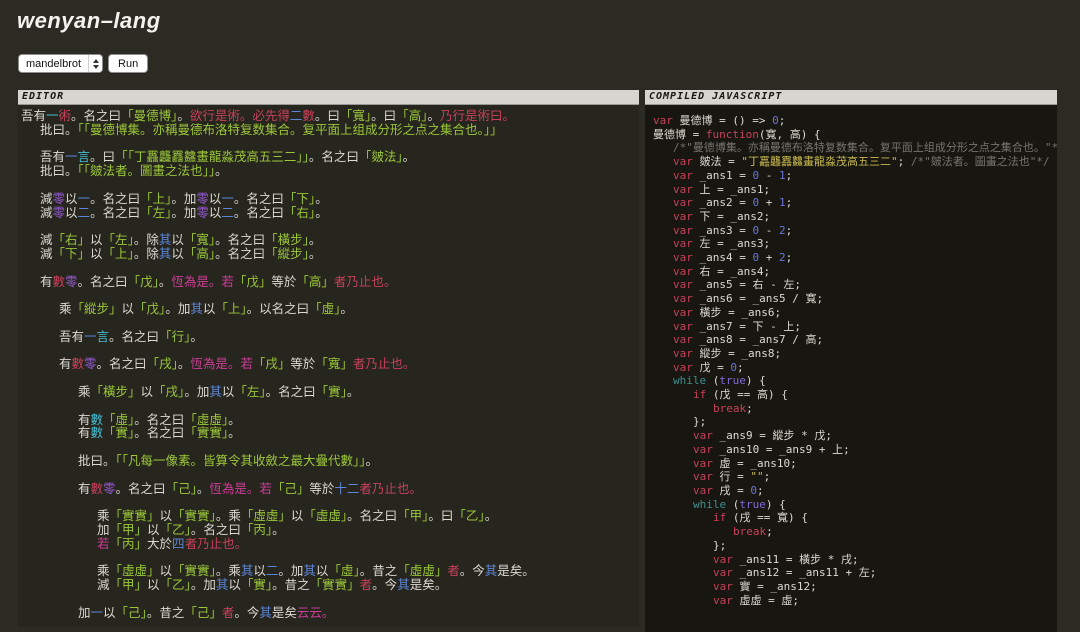  I want to click on code-line: 吾有一言。名之曰「行」。, so click(131, 336).